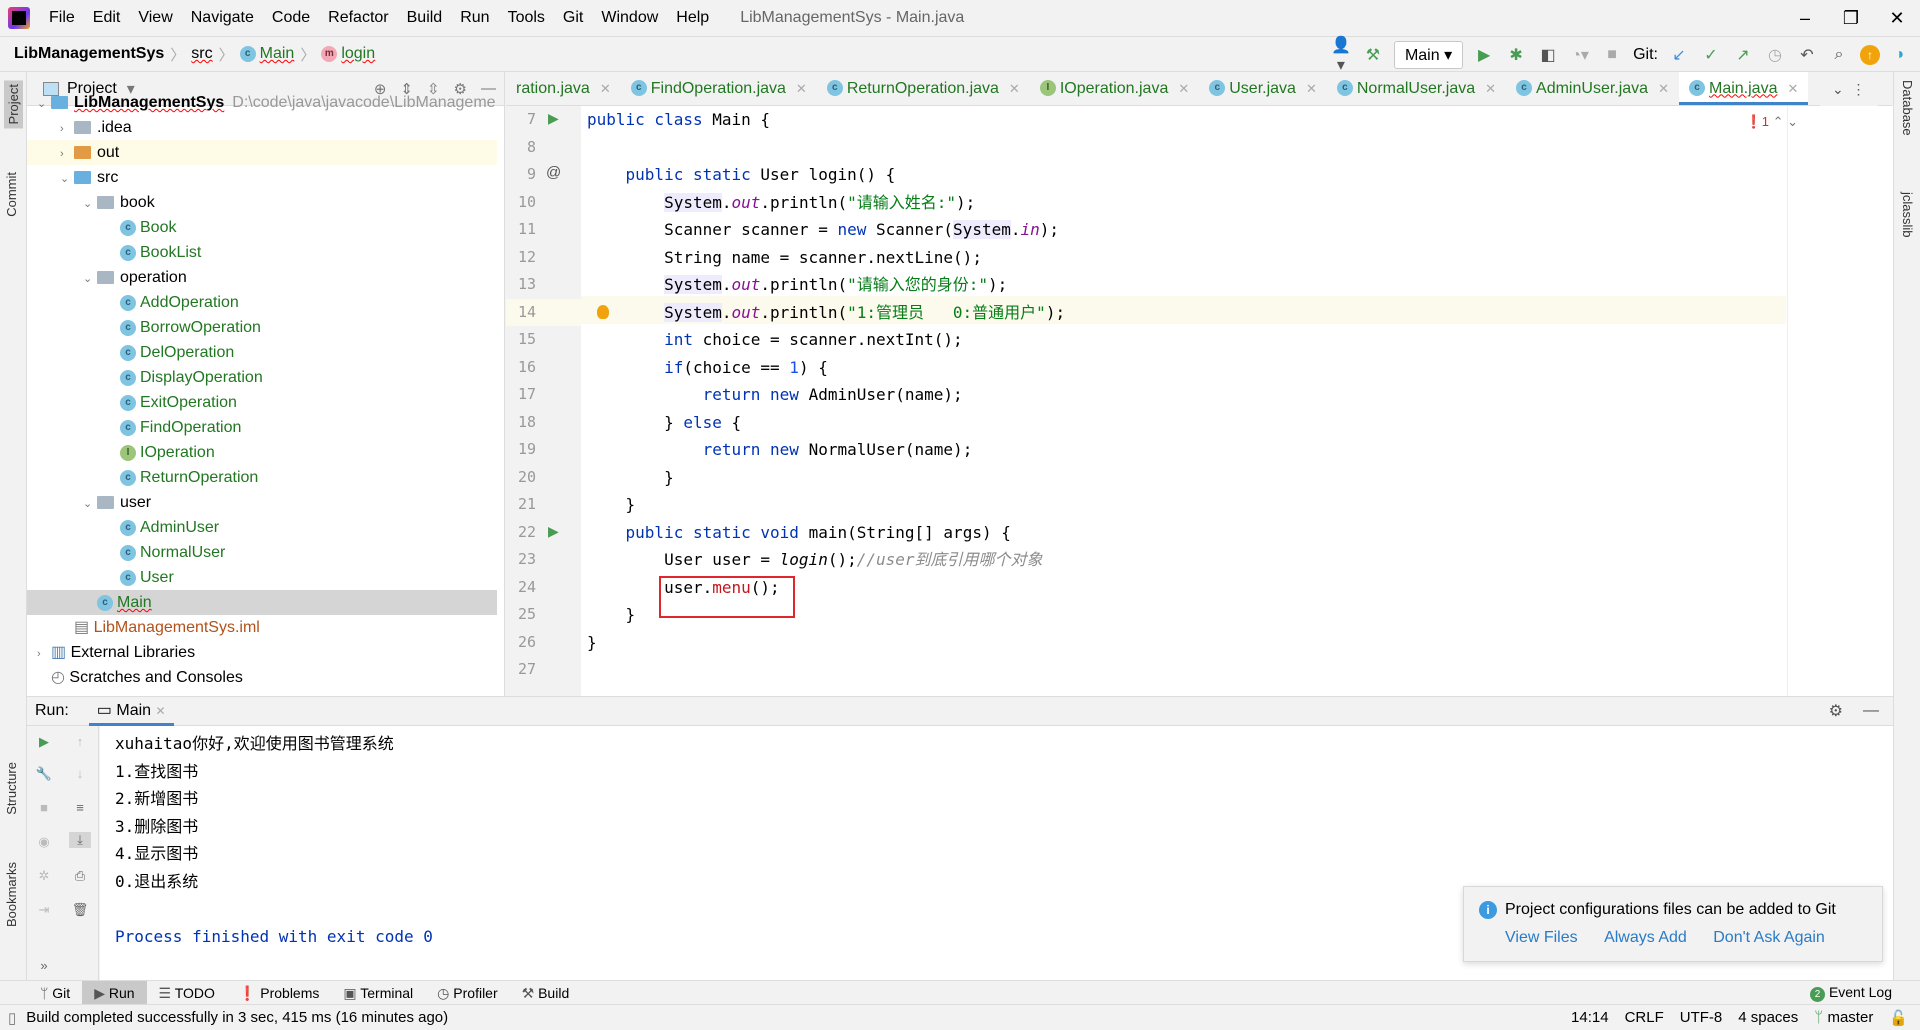 The width and height of the screenshot is (1920, 1030). Describe the element at coordinates (262, 177) in the screenshot. I see `tree-item: ⌄ src` at that location.